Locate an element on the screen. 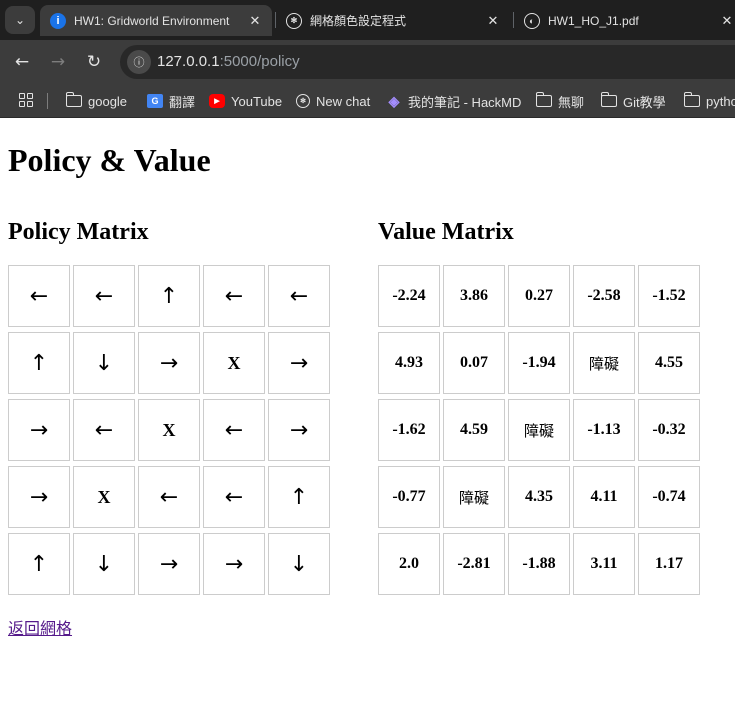 The width and height of the screenshot is (735, 702). value-cell: 3.11 is located at coordinates (604, 564).